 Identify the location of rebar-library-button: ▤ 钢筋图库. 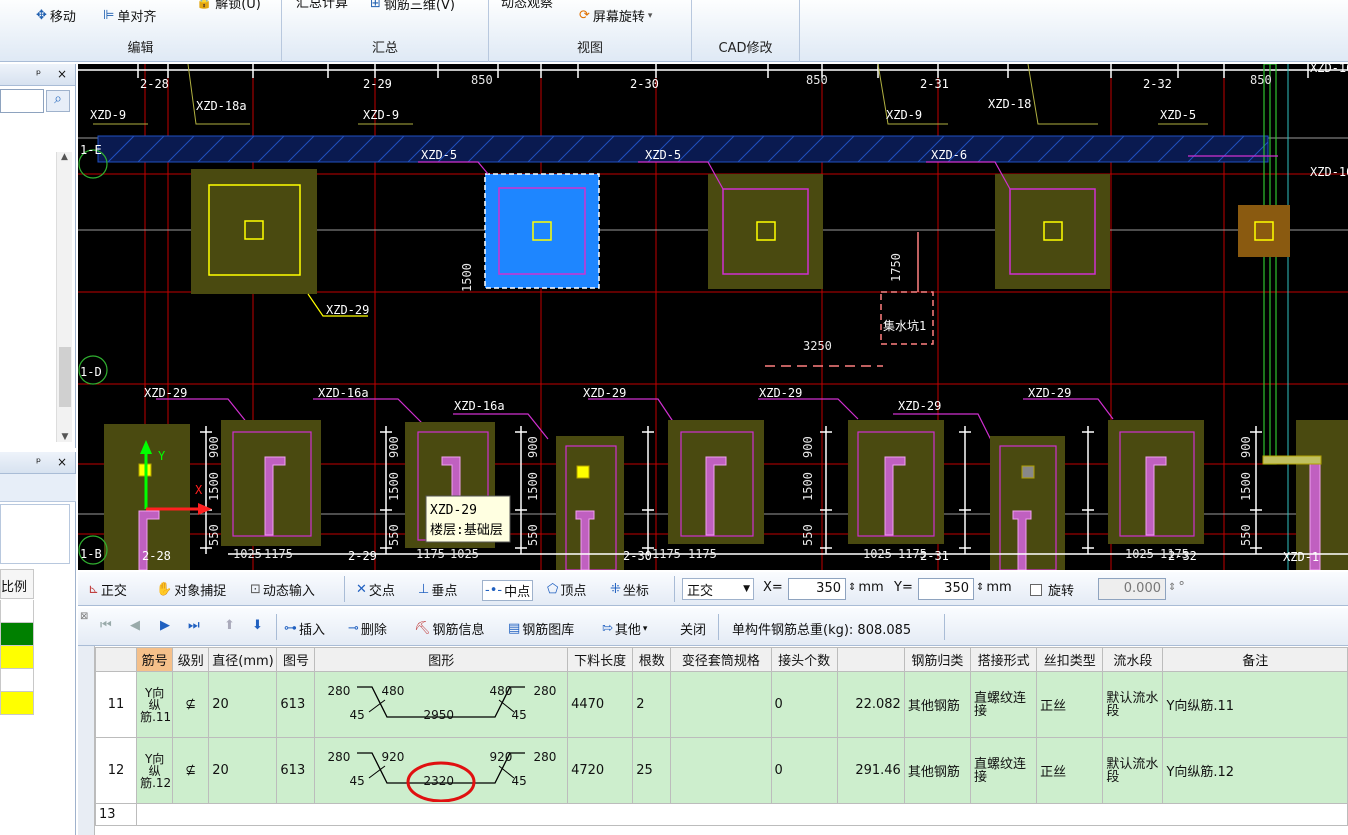
(541, 628).